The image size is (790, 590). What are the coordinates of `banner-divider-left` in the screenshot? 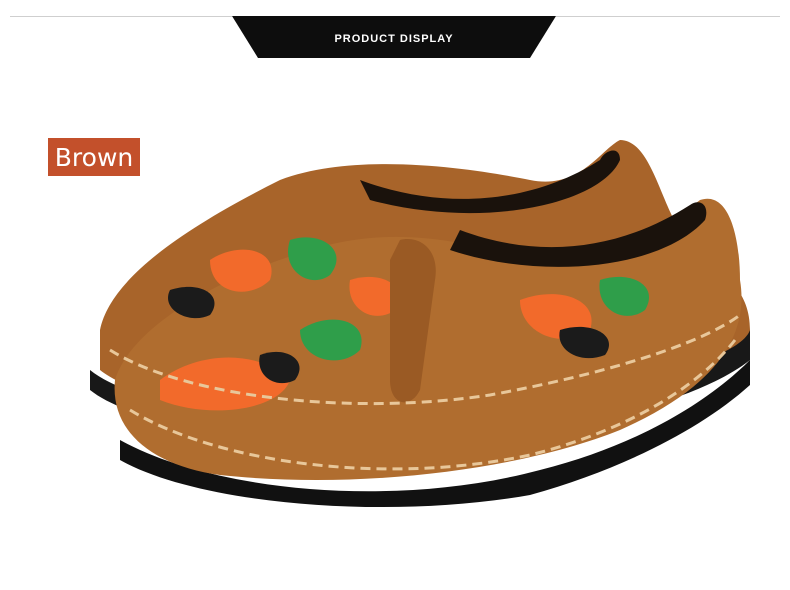 It's located at (121, 16).